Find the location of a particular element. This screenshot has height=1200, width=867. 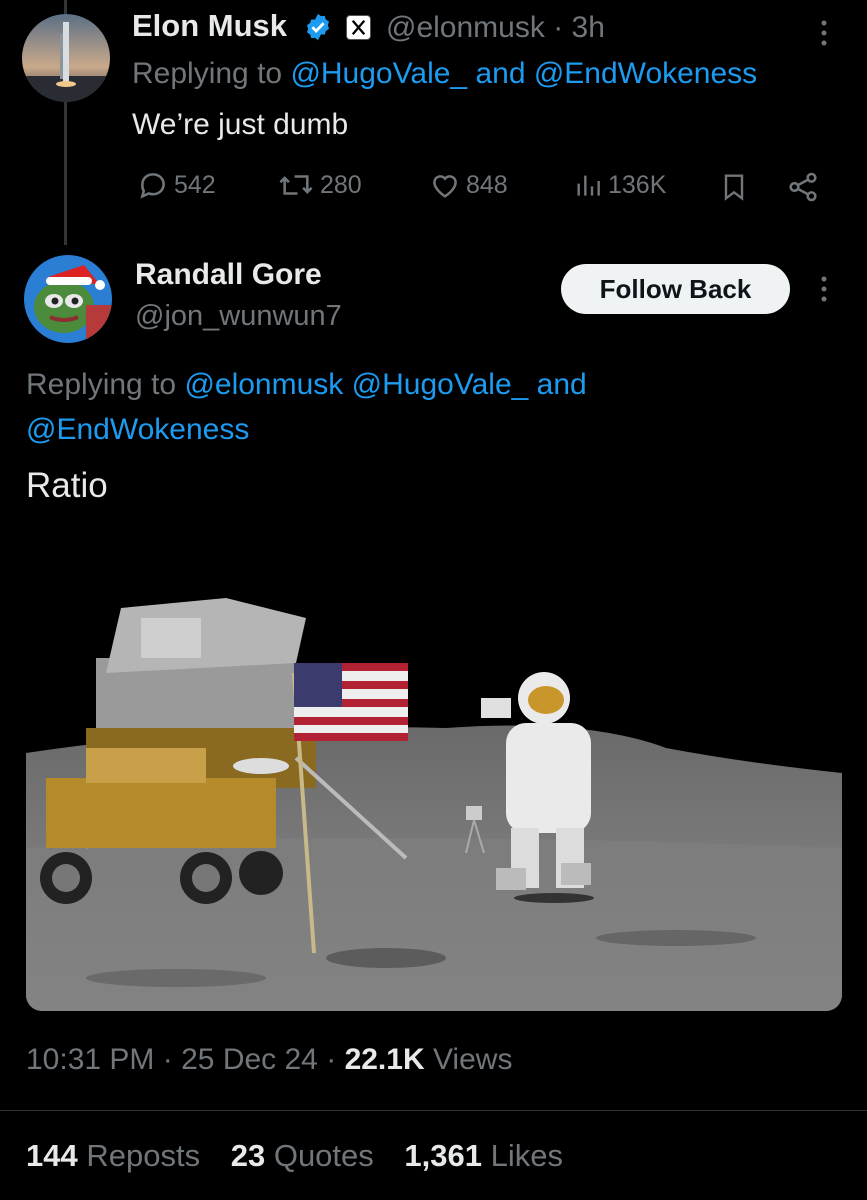

views-icon is located at coordinates (588, 185).